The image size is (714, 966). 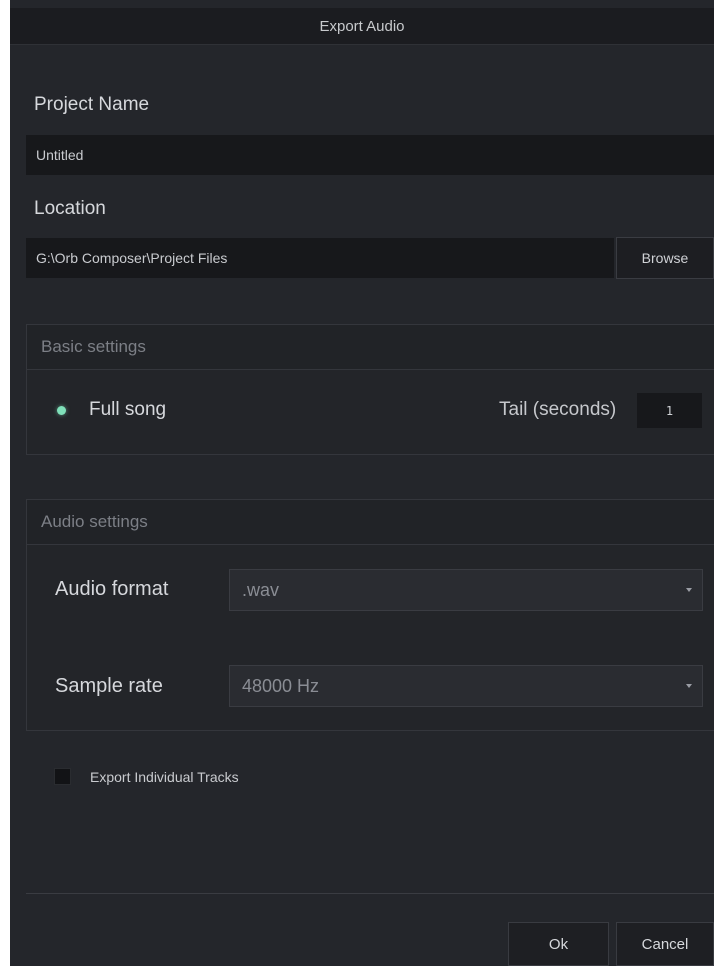 I want to click on audio-settings-header: Audio settings, so click(x=370, y=522).